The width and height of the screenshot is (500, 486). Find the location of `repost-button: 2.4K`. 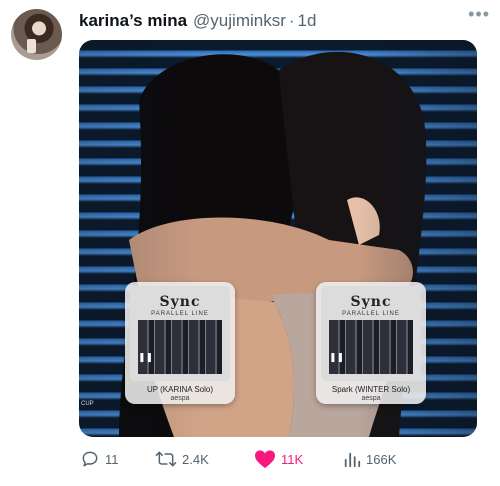

repost-button: 2.4K is located at coordinates (204, 459).